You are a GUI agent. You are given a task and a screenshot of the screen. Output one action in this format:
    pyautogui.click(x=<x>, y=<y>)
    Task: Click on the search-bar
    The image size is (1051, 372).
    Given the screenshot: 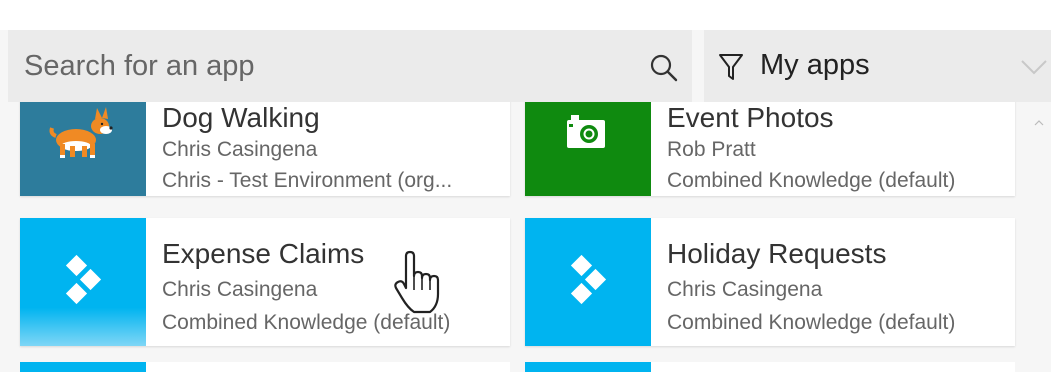 What is the action you would take?
    pyautogui.click(x=350, y=66)
    